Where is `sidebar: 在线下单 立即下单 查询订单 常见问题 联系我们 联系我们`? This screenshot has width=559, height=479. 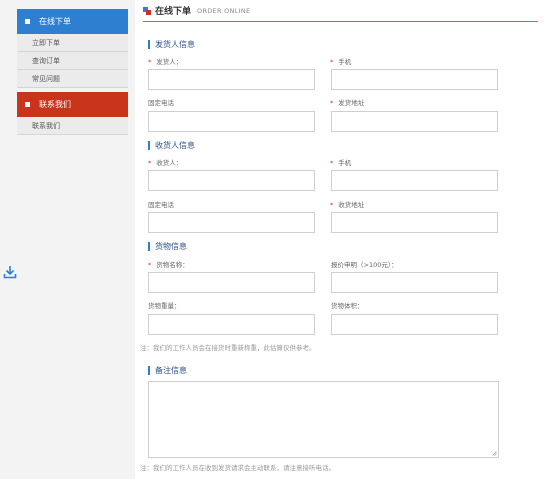
sidebar: 在线下单 立即下单 查询订单 常见问题 联系我们 联系我们 is located at coordinates (72, 74).